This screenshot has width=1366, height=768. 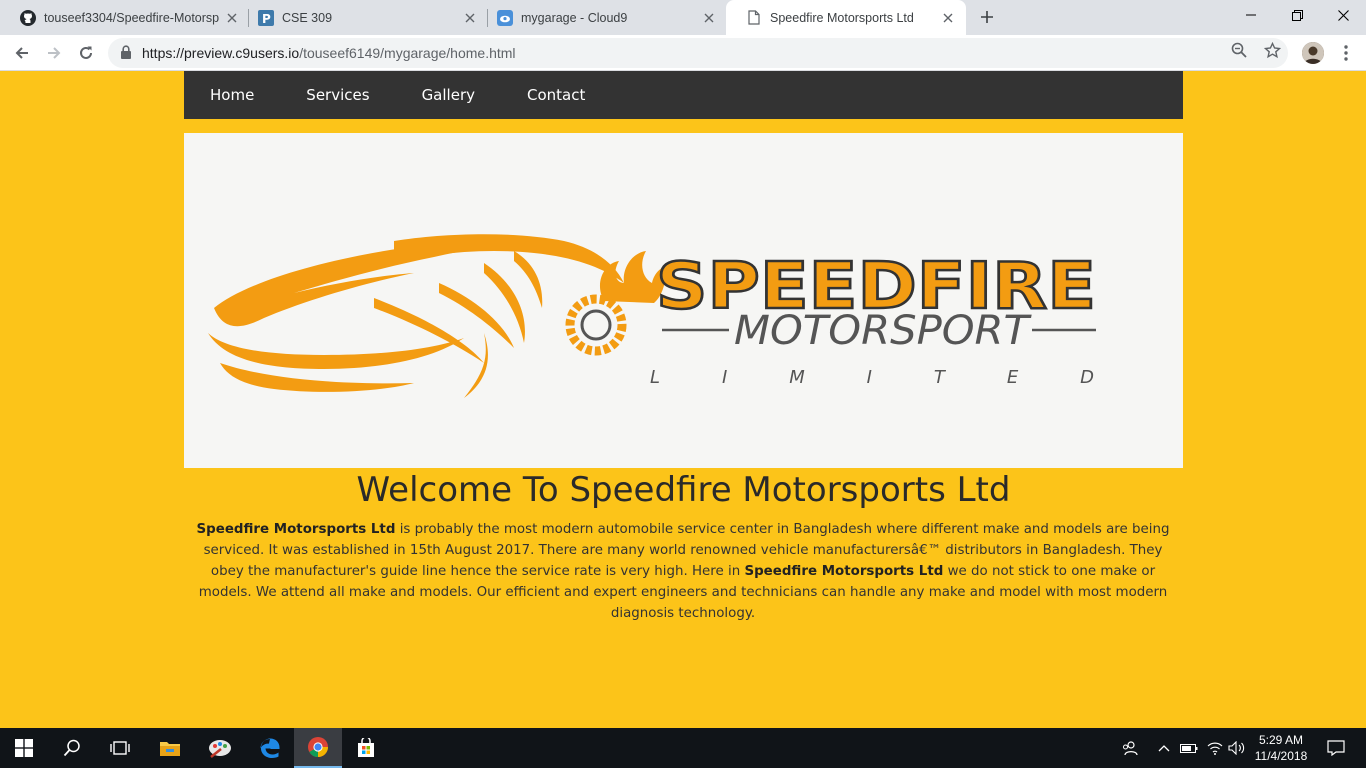 I want to click on tab-speedfire: Speedfire Motorsports Ltd, so click(x=846, y=17).